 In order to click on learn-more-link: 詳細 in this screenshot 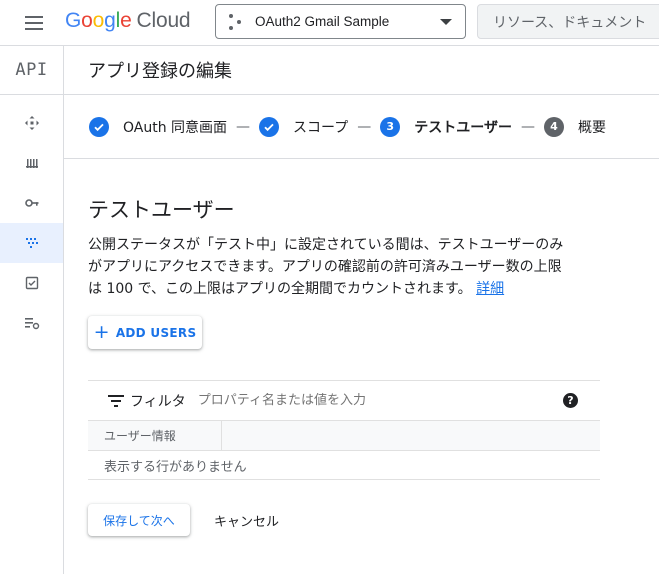, I will do `click(490, 289)`.